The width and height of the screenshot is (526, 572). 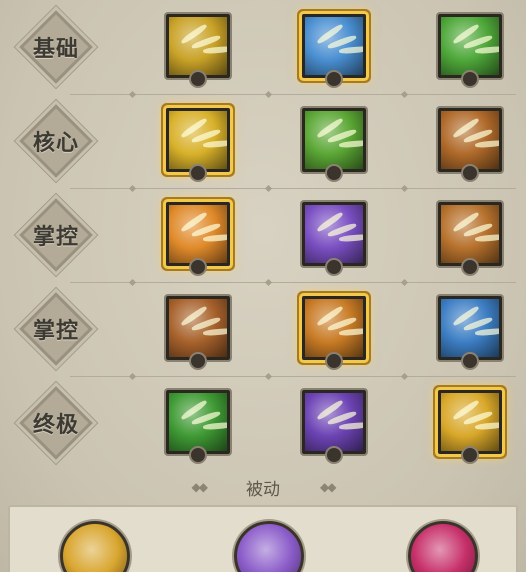 I want to click on tier-label: 终极, so click(x=56, y=423).